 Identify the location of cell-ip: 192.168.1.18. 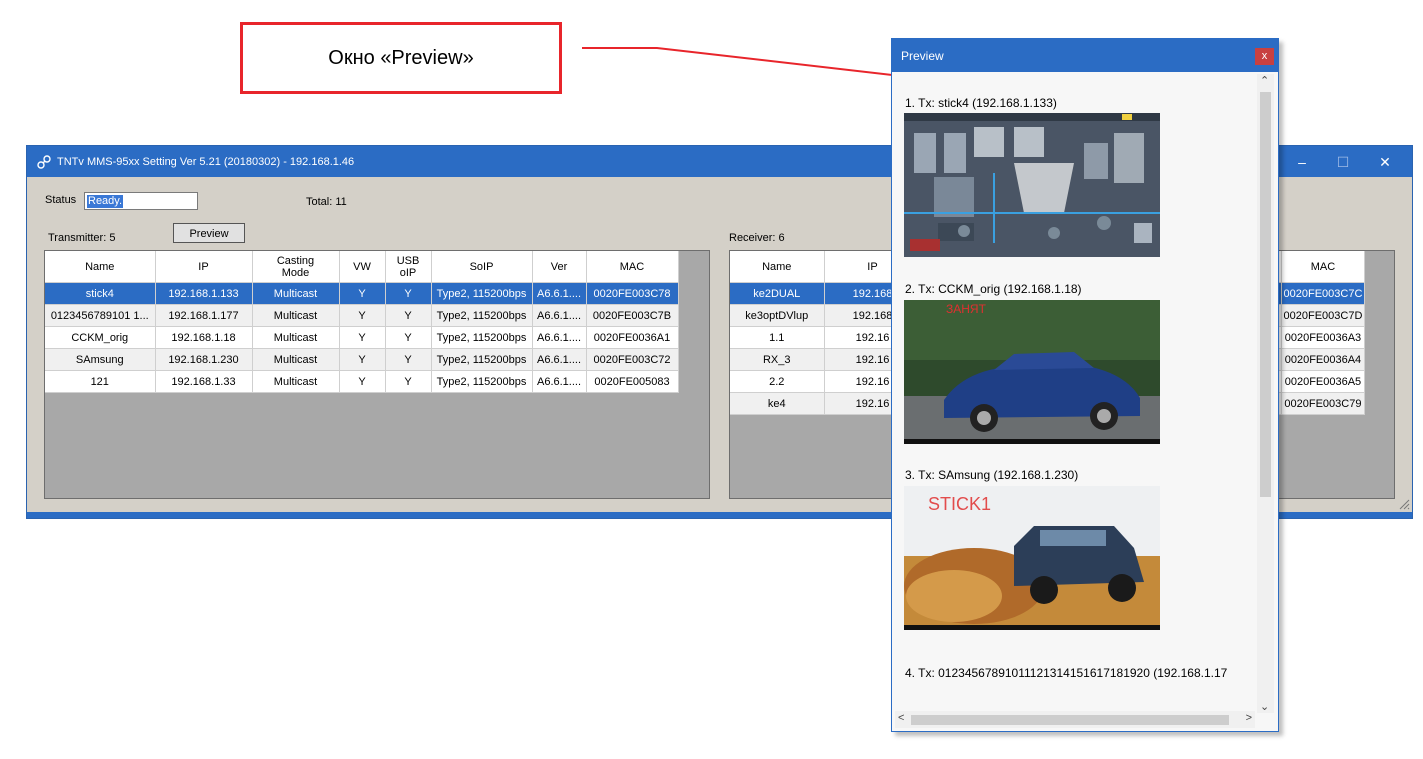
(204, 337).